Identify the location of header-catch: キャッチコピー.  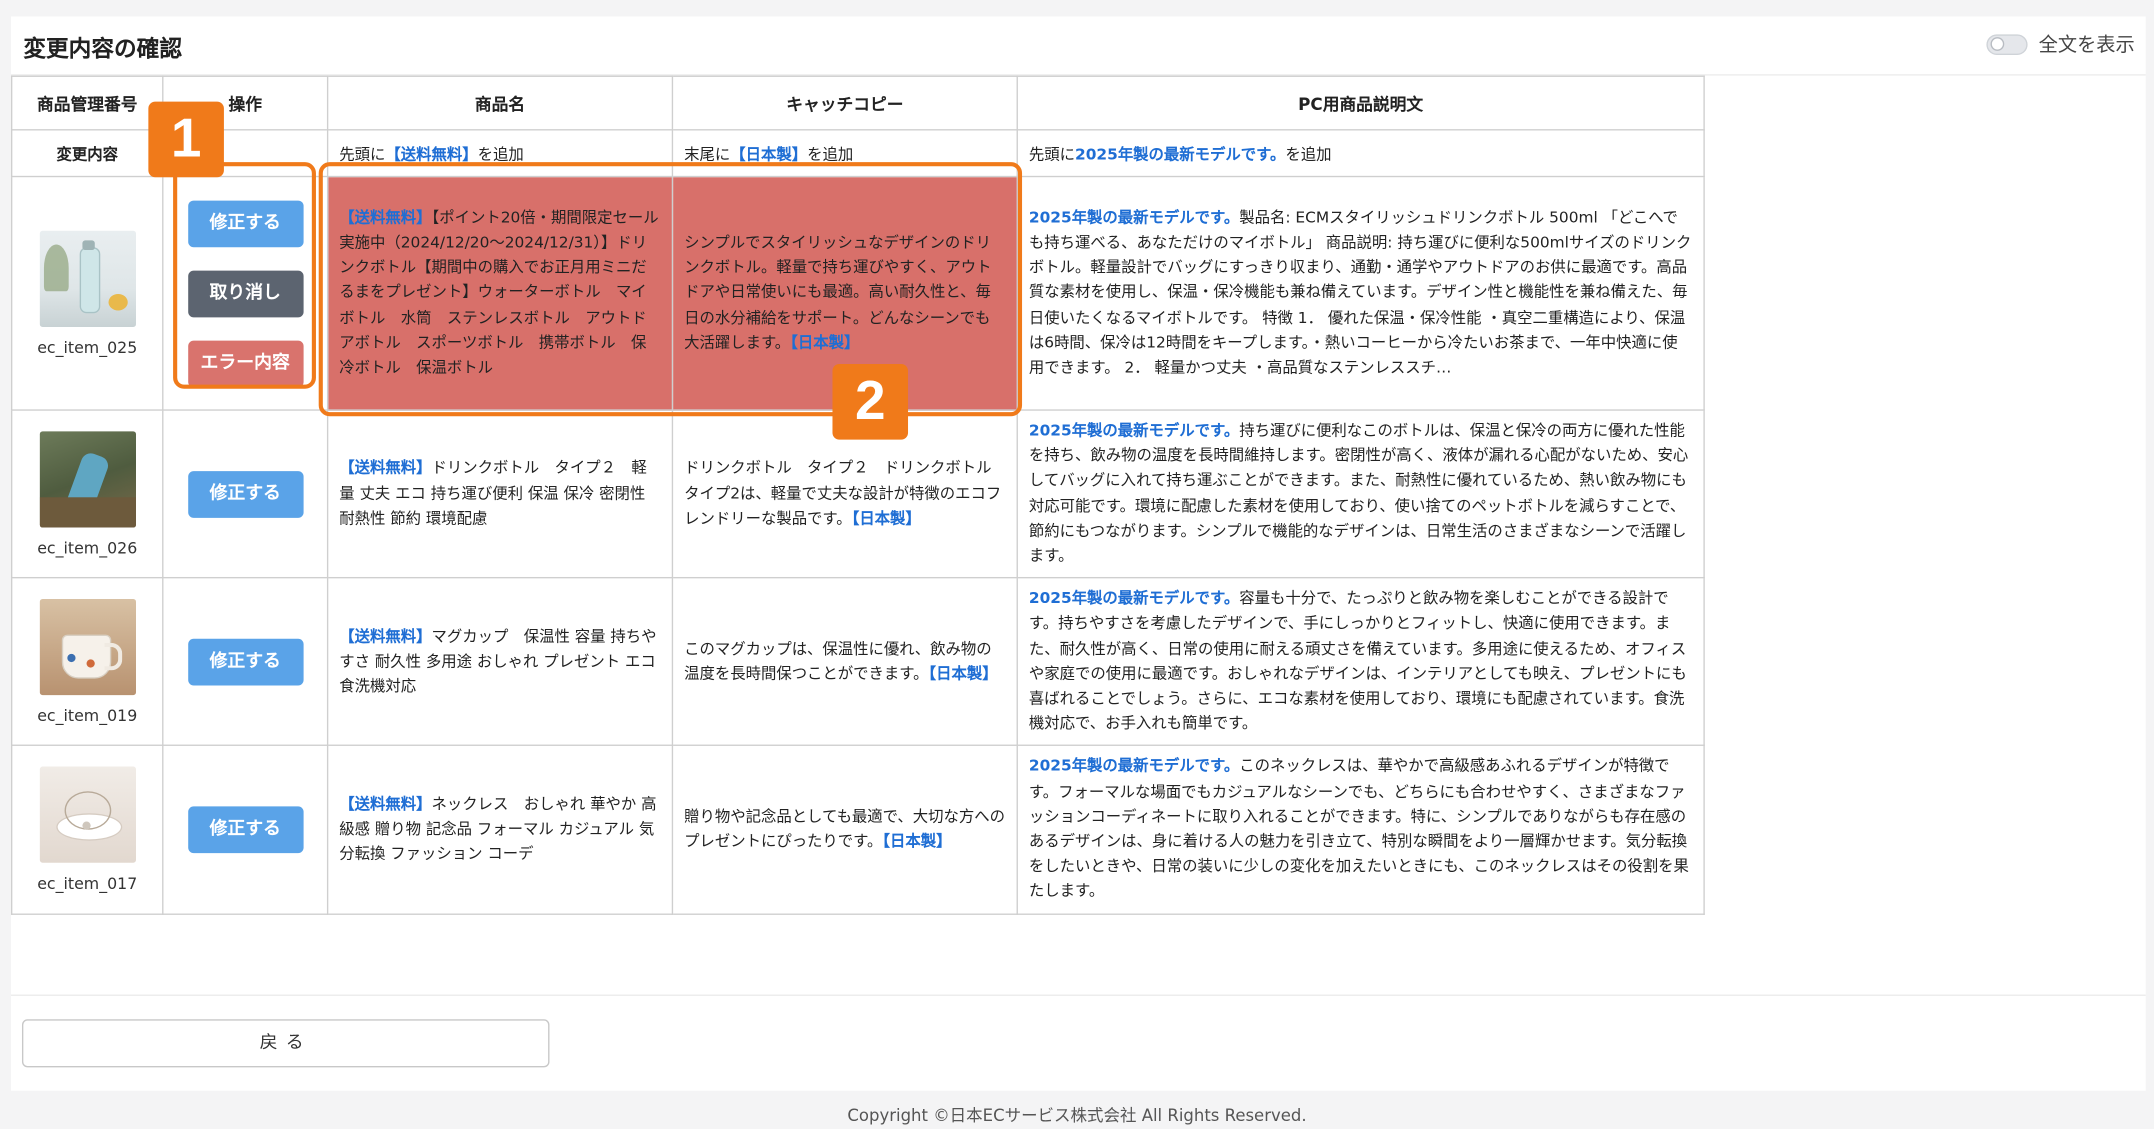
(844, 103).